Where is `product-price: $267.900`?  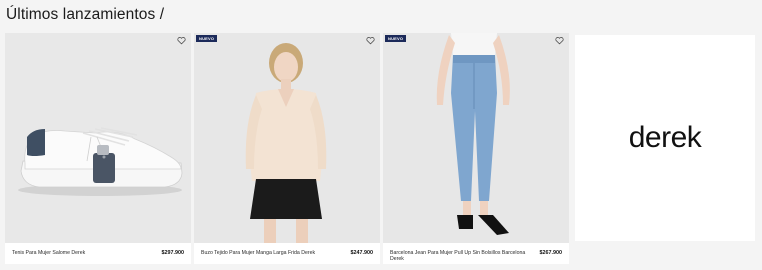 product-price: $267.900 is located at coordinates (550, 253).